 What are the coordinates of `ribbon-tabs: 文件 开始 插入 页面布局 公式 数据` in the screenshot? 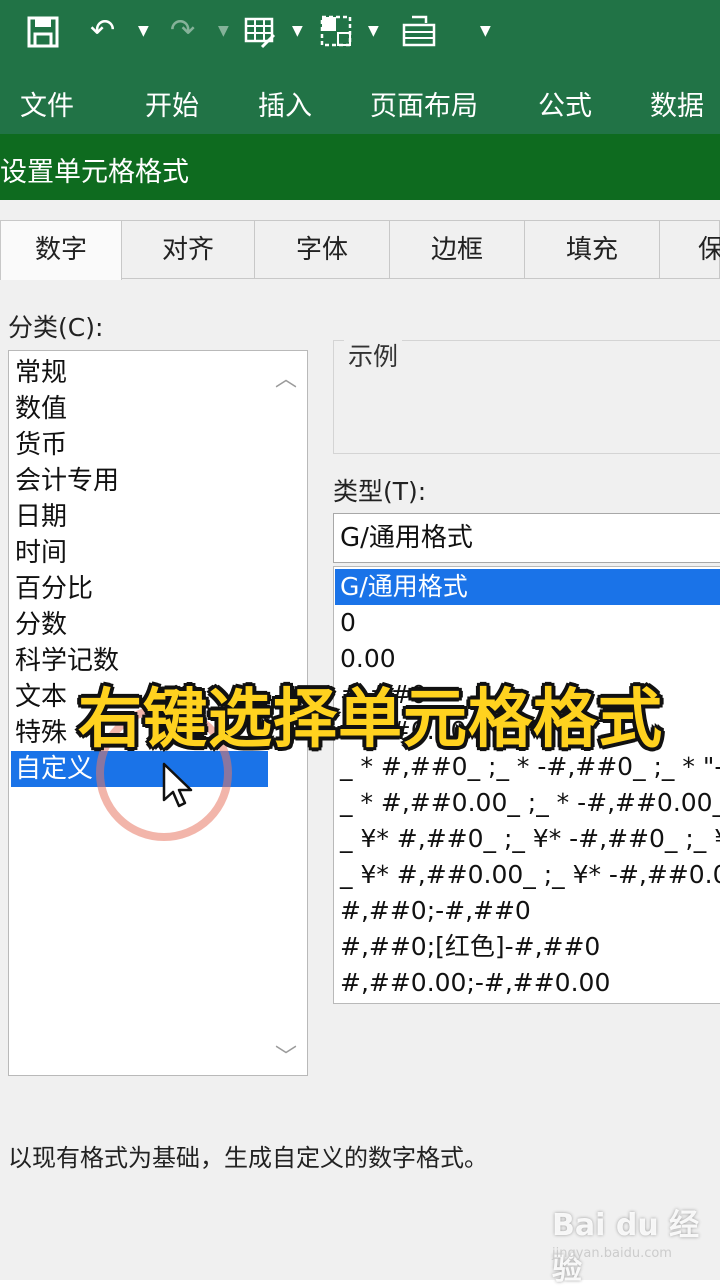 It's located at (360, 98).